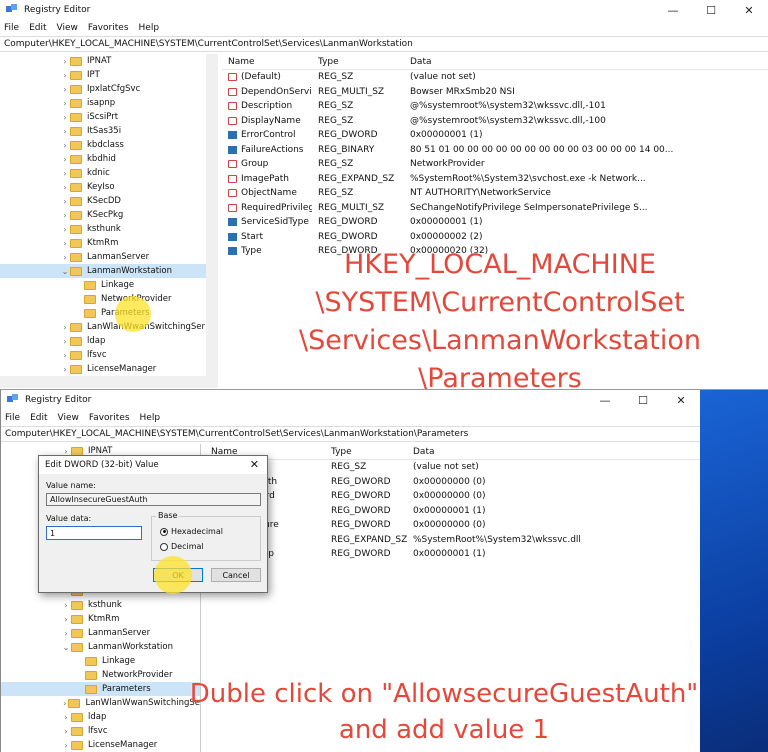  I want to click on registry-value-row: eGuestAuthREG_DWORD0x00000000 (0), so click(452, 482).